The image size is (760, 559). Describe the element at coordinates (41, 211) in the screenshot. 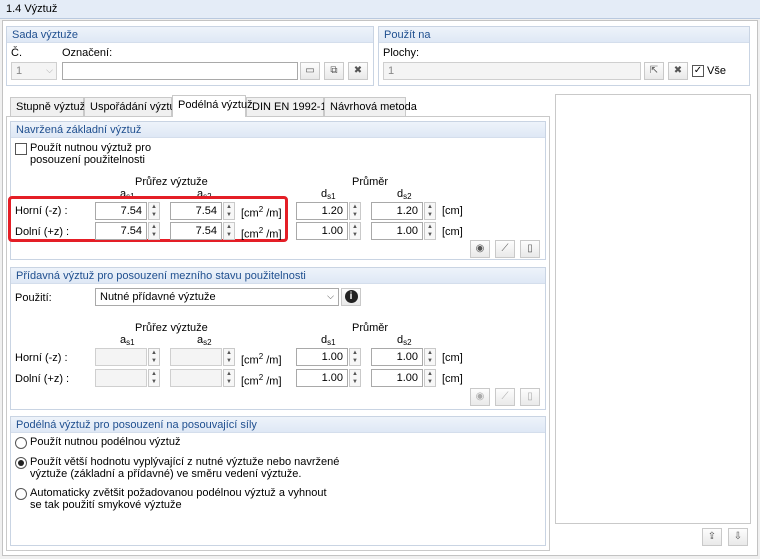

I see `basic-top-label: Horní (-z) :` at that location.